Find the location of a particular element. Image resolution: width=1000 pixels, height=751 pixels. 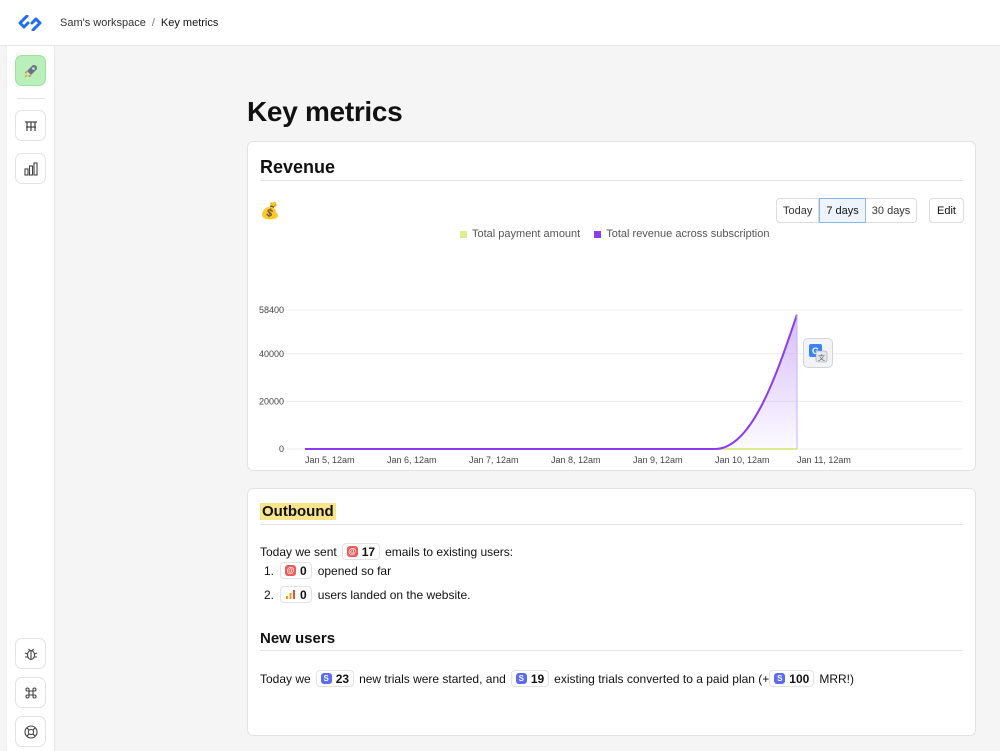

sidebar-item-help is located at coordinates (30, 731).